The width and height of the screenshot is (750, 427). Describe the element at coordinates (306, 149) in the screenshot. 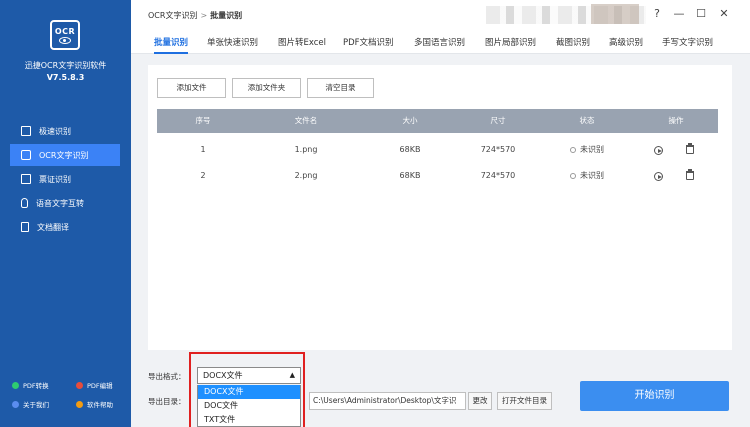

I see `cell-filename: 1.png` at that location.